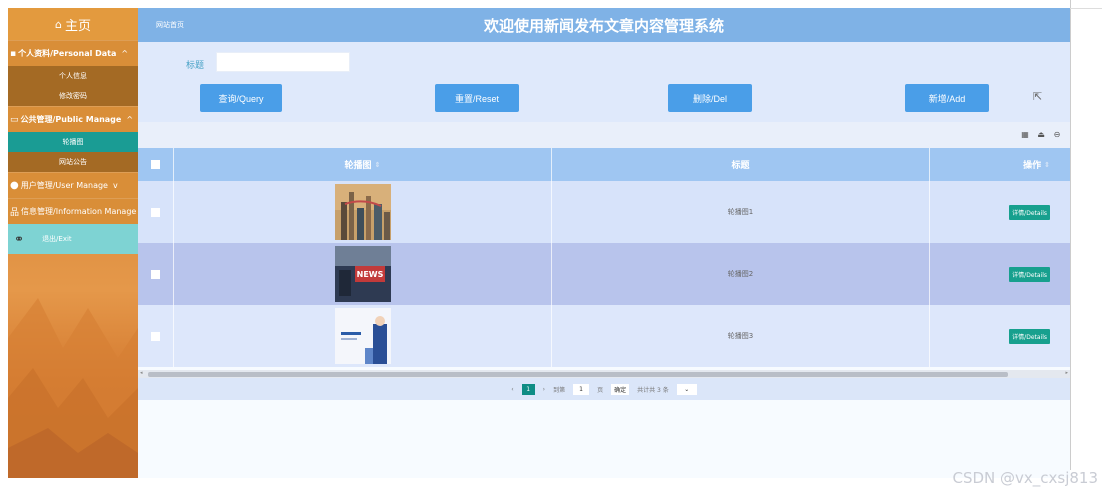 The image size is (1102, 493). What do you see at coordinates (544, 389) in the screenshot?
I see `next-page-icon: ›` at bounding box center [544, 389].